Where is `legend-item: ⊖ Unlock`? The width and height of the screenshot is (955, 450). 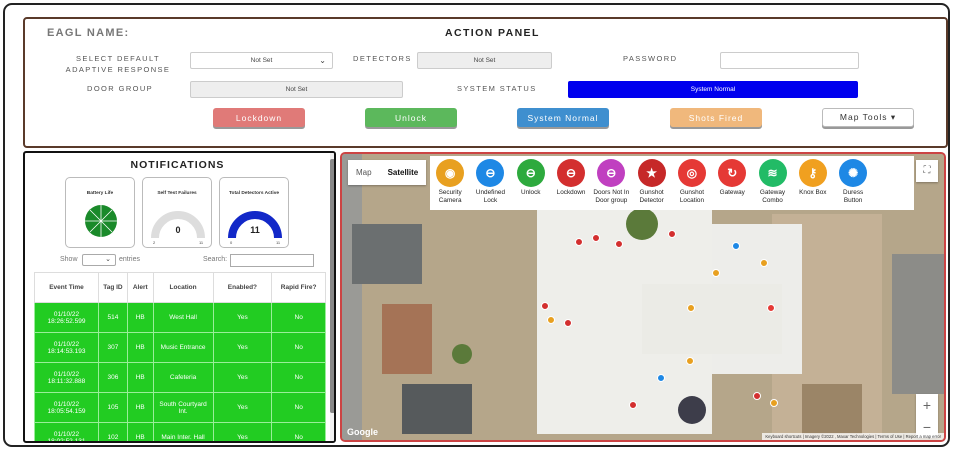 legend-item: ⊖ Unlock is located at coordinates (531, 183).